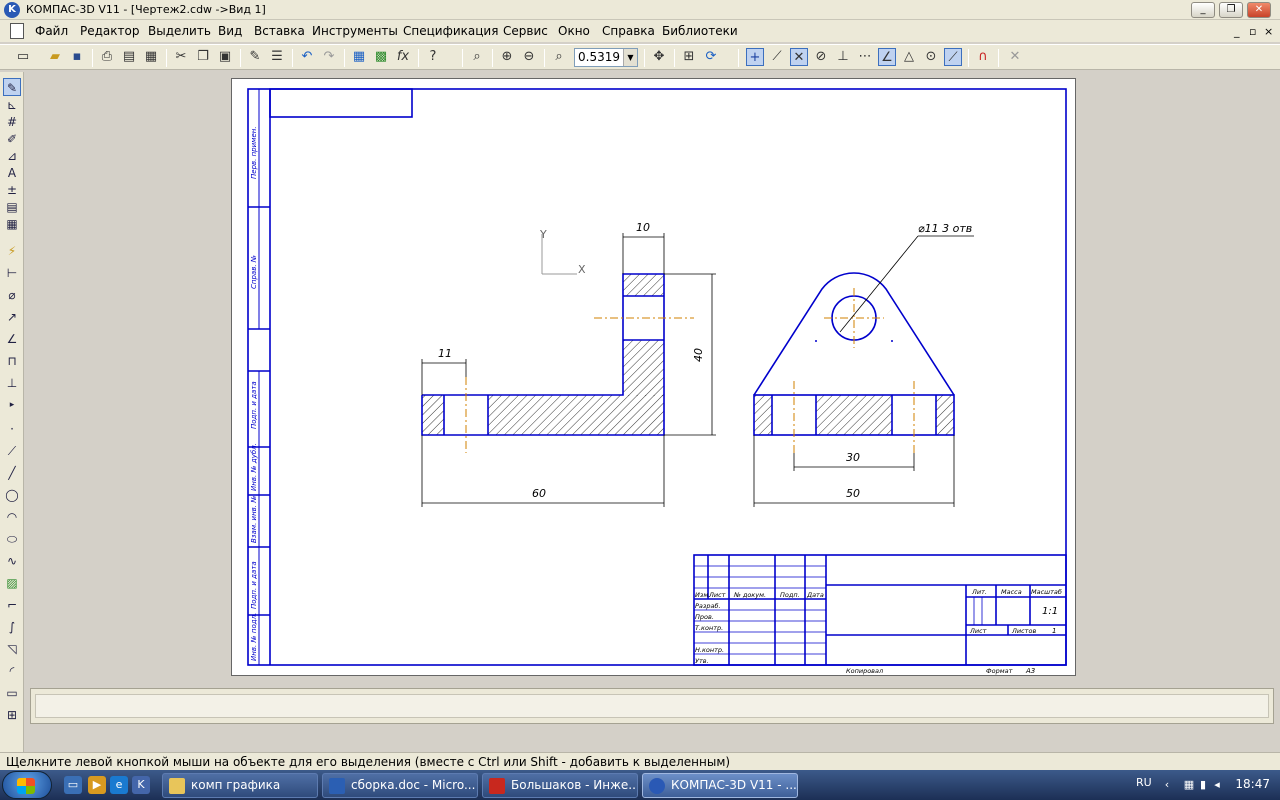 Image resolution: width=1280 pixels, height=800 pixels. Describe the element at coordinates (843, 57) in the screenshot. I see `snap-normal-icon: ⊥` at that location.